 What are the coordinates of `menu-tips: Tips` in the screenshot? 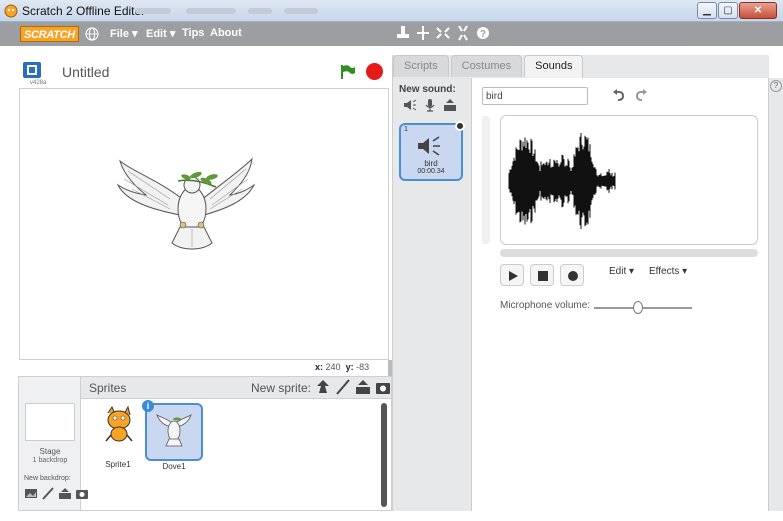 It's located at (193, 33).